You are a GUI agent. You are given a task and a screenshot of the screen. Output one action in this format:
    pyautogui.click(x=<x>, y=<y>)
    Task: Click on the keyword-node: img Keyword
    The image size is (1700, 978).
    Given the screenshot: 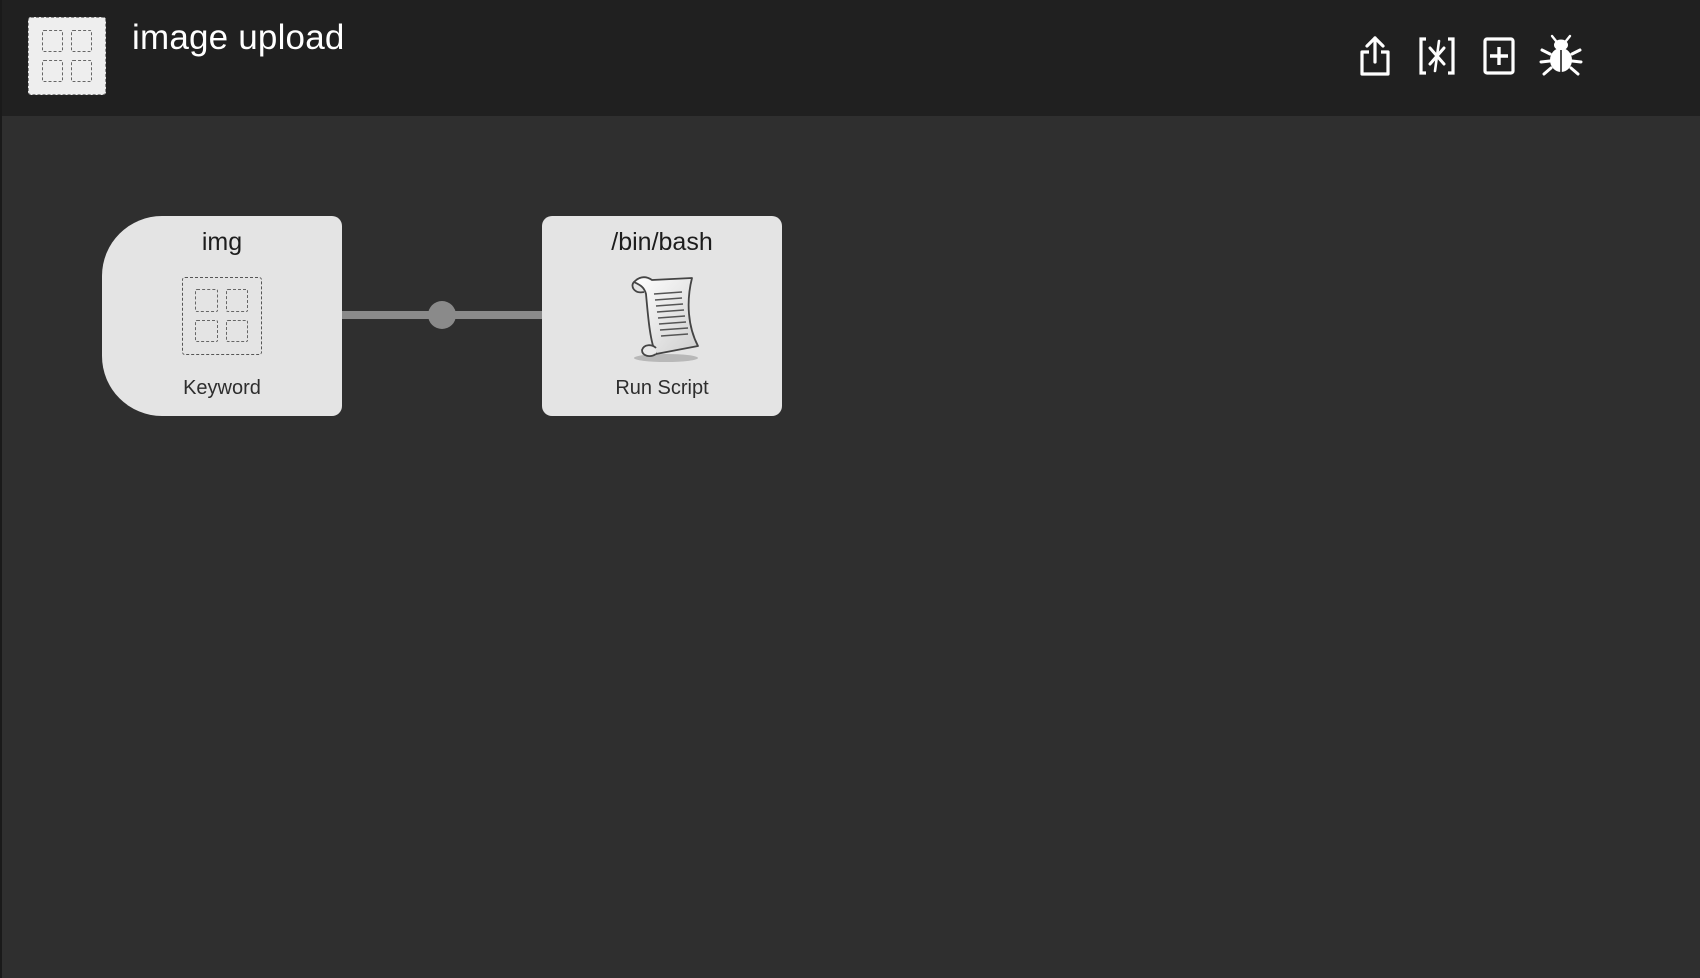 What is the action you would take?
    pyautogui.click(x=222, y=316)
    